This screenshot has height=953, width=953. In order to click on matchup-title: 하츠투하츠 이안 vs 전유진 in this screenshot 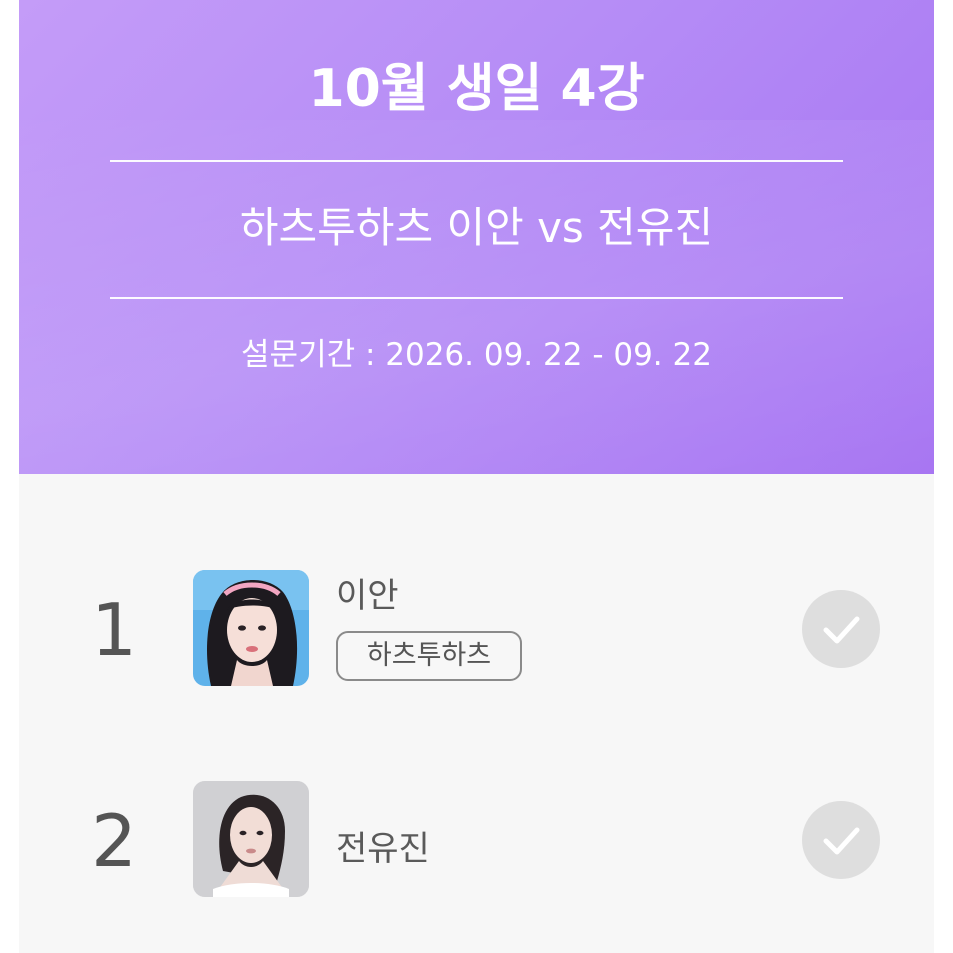, I will do `click(476, 227)`.